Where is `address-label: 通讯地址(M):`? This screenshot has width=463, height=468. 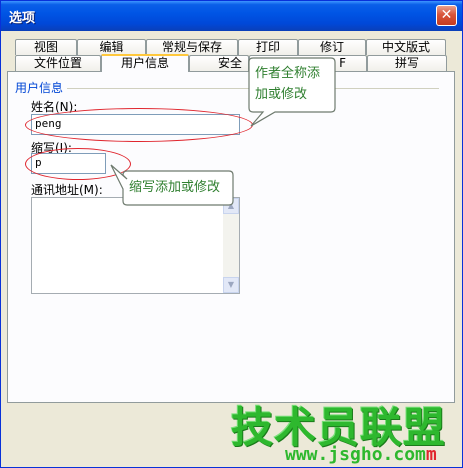
address-label: 通讯地址(M): is located at coordinates (67, 190).